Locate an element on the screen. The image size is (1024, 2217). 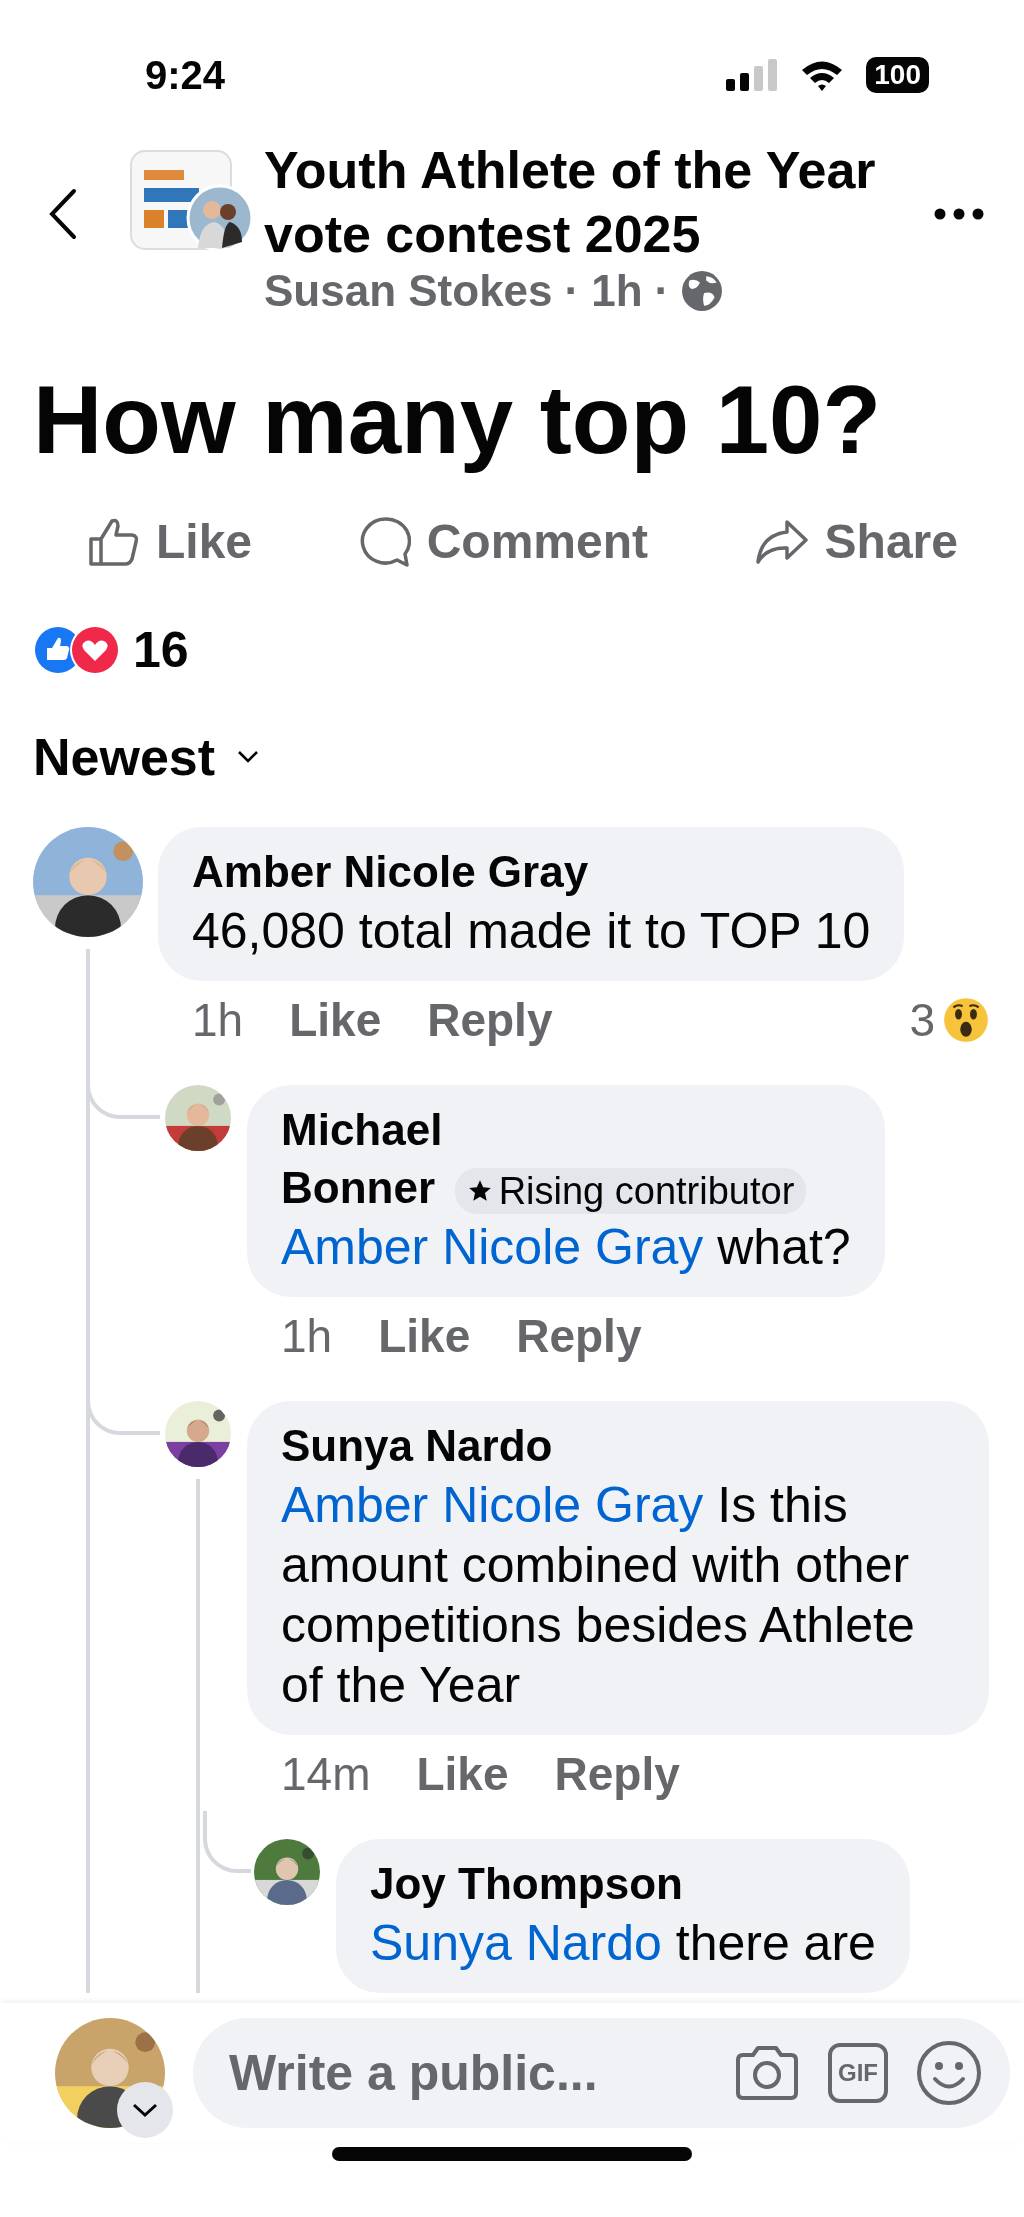
comment-time: 14m is located at coordinates (326, 1774).